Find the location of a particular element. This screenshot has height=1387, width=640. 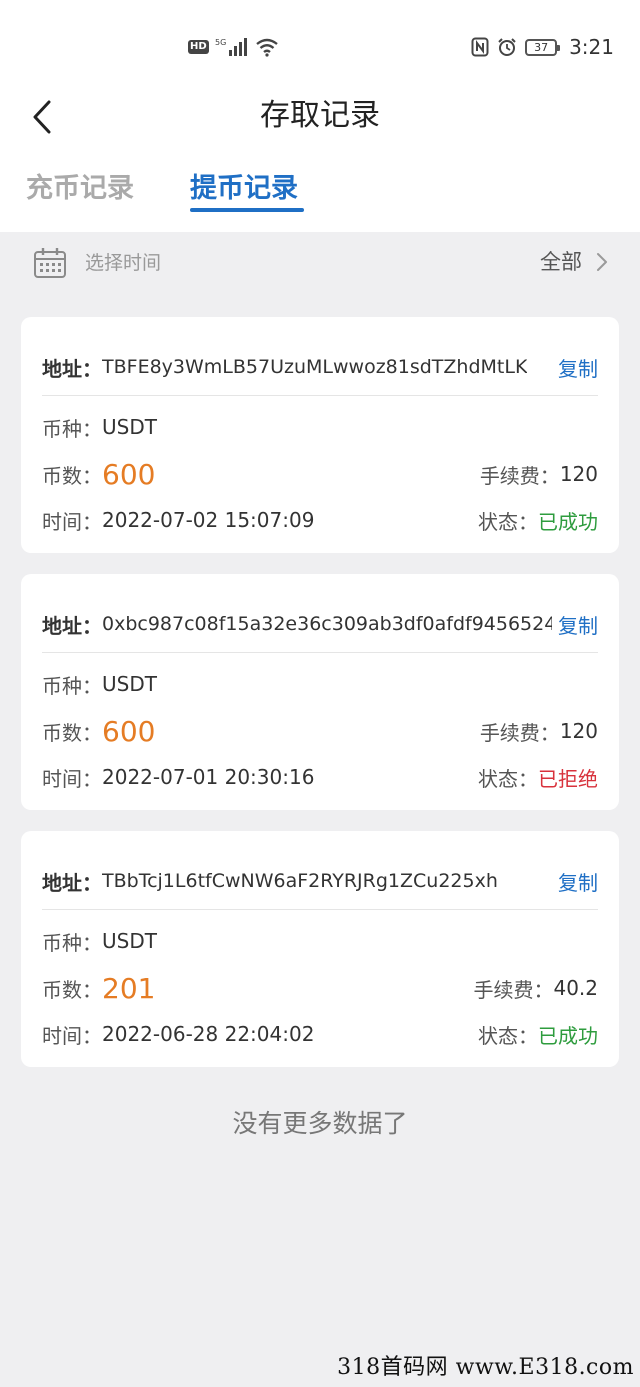

wifi-icon is located at coordinates (266, 47).